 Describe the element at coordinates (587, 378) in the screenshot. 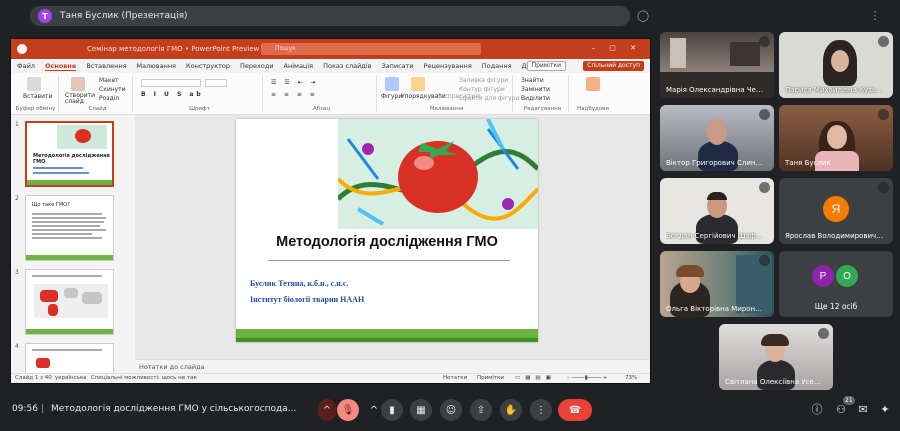

I see `zoom-slider: – ────▮──── +` at that location.